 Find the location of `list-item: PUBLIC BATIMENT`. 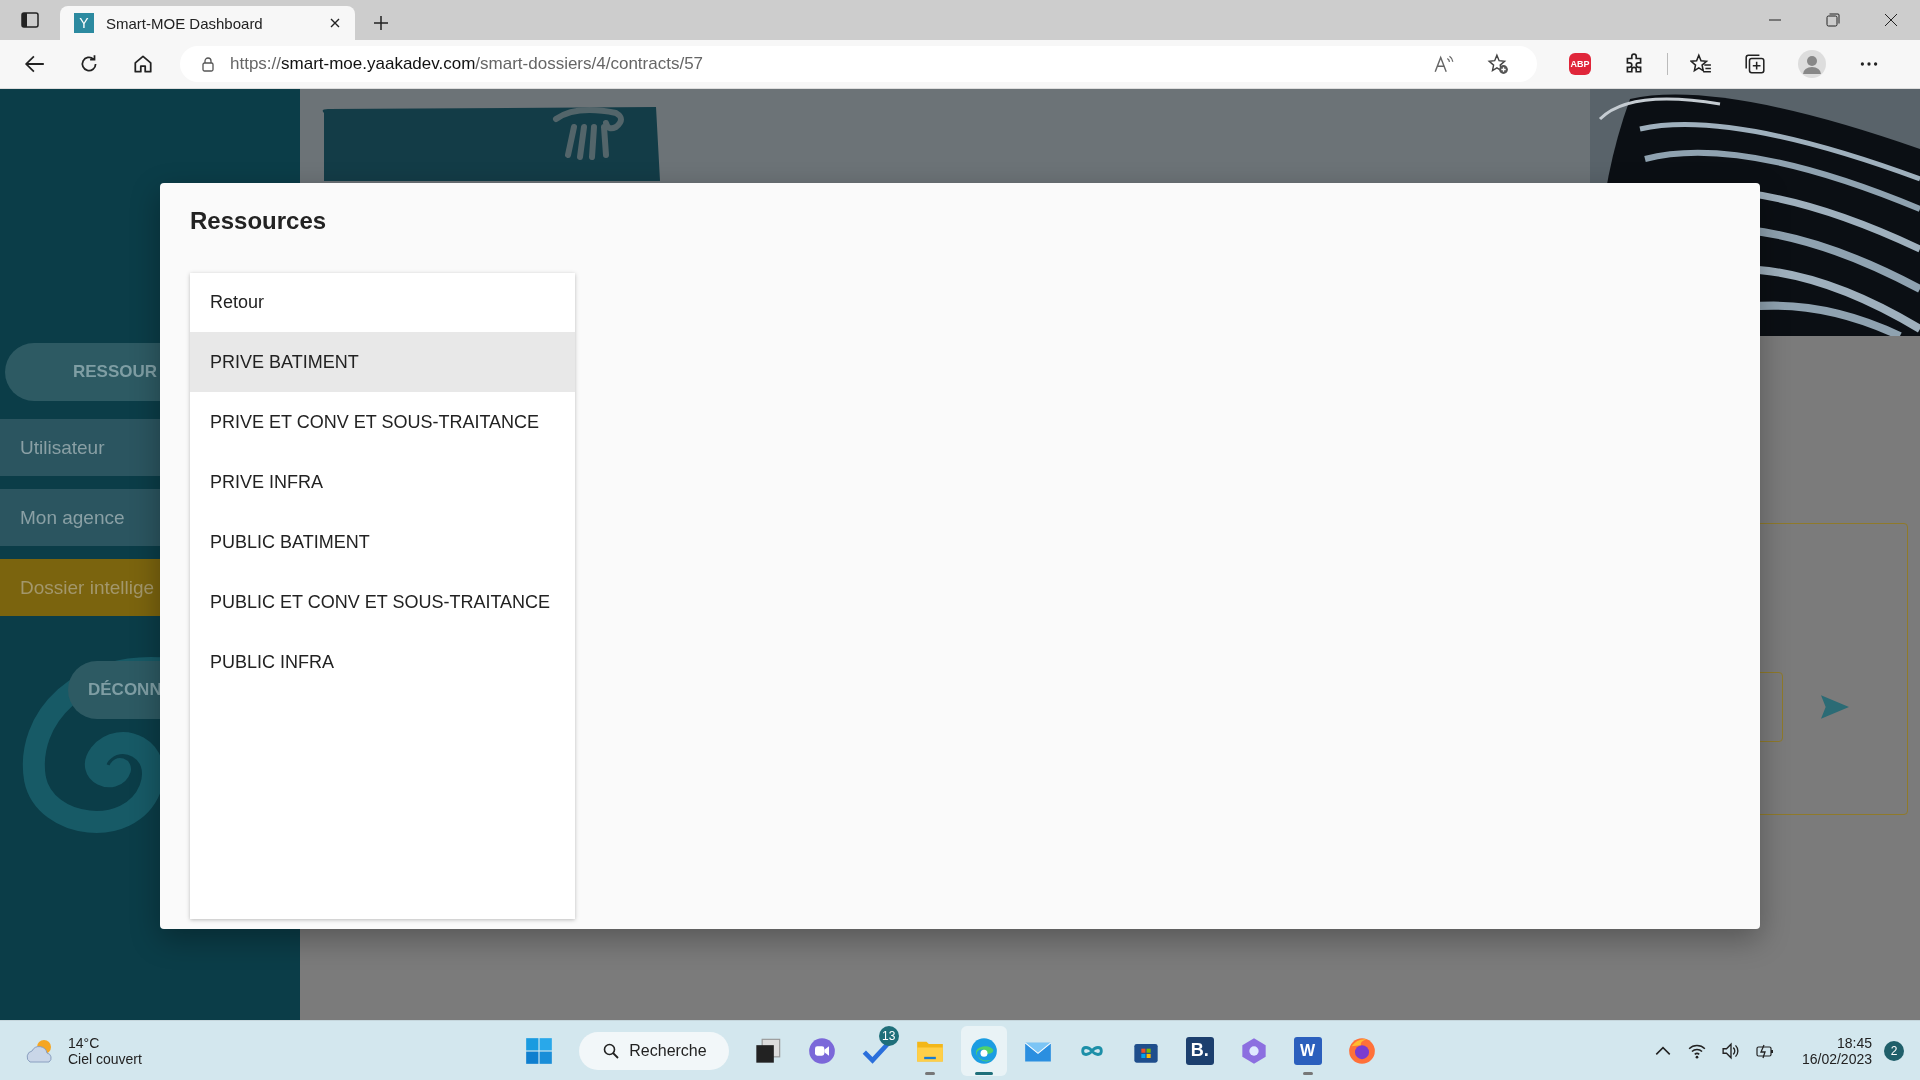

list-item: PUBLIC BATIMENT is located at coordinates (382, 542).